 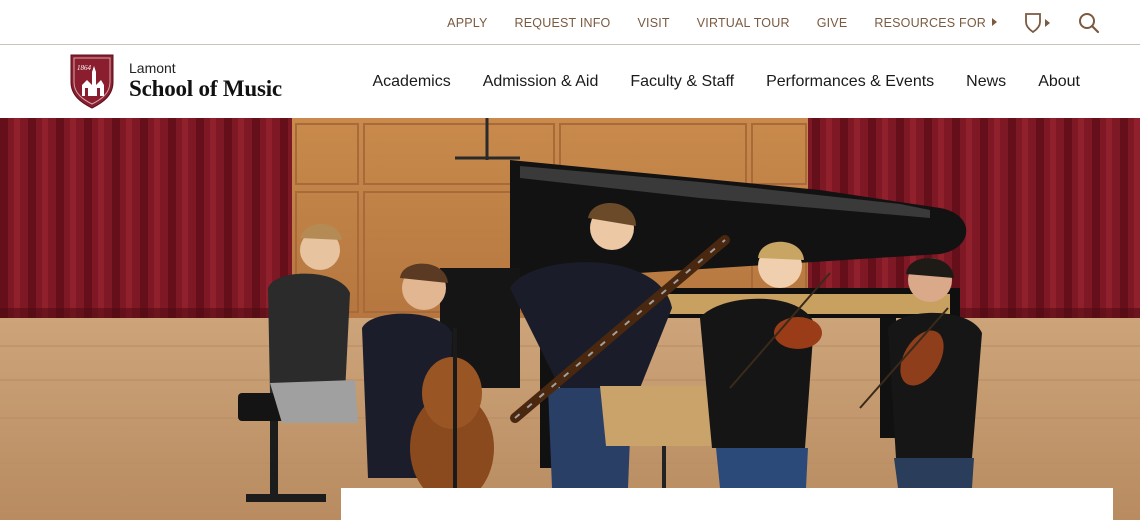 I want to click on caret-right-icon, so click(x=994, y=21).